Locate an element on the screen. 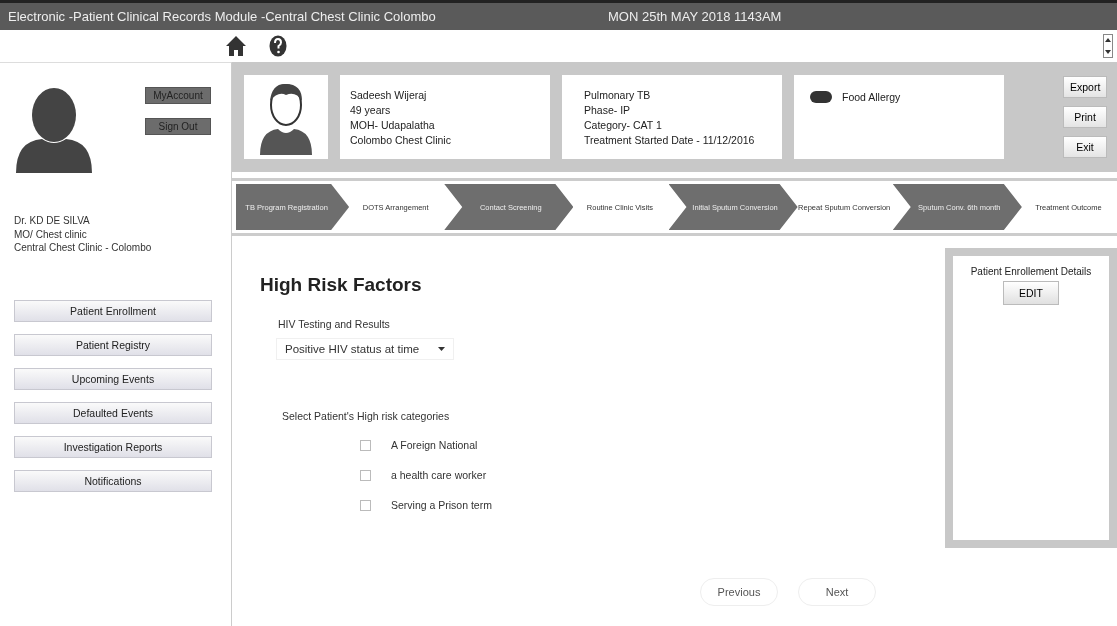 The width and height of the screenshot is (1117, 626). action-button: Export is located at coordinates (1085, 87).